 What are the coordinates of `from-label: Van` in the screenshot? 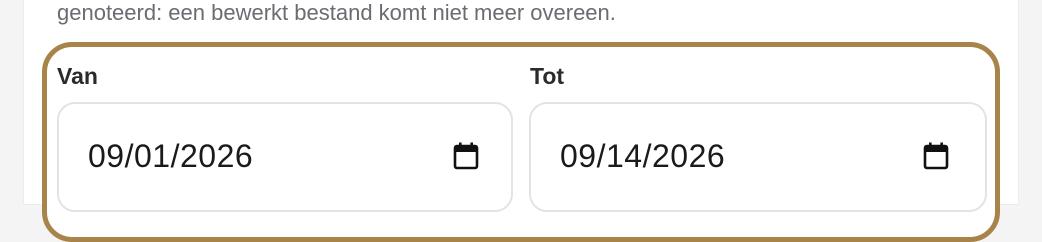 It's located at (77, 76).